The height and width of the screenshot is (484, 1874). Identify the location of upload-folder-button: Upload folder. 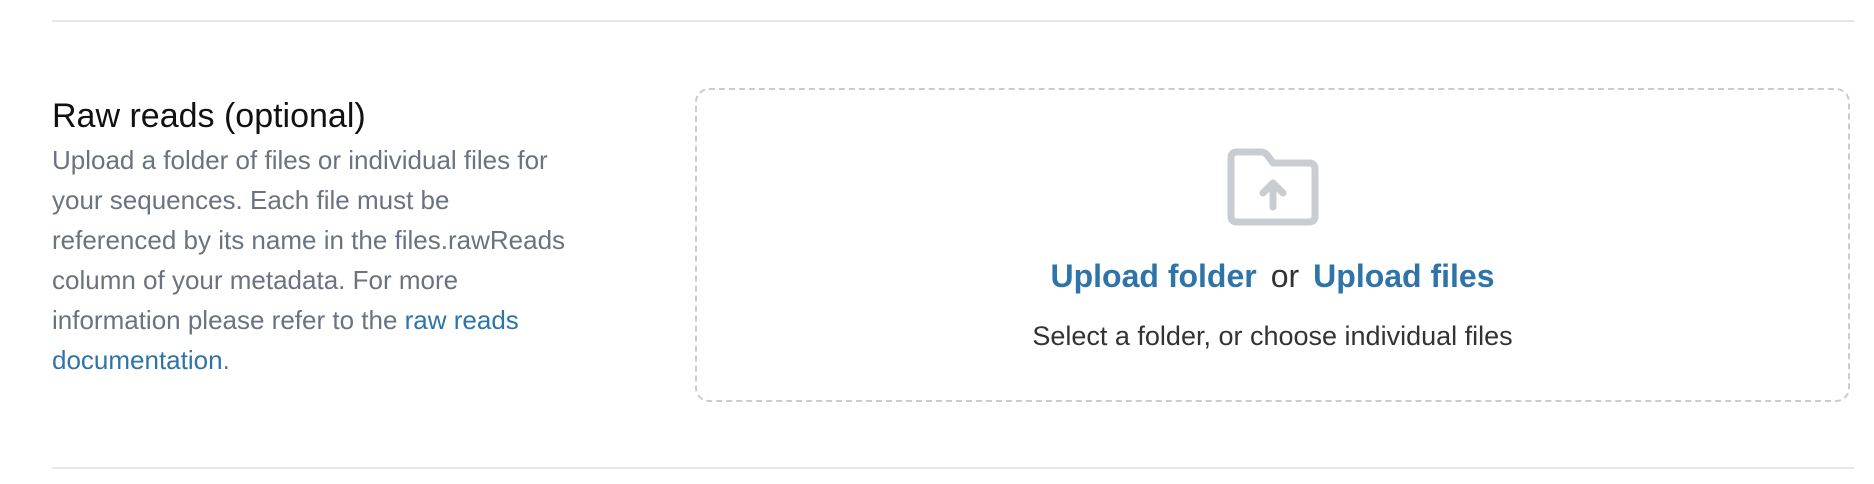
(1153, 276).